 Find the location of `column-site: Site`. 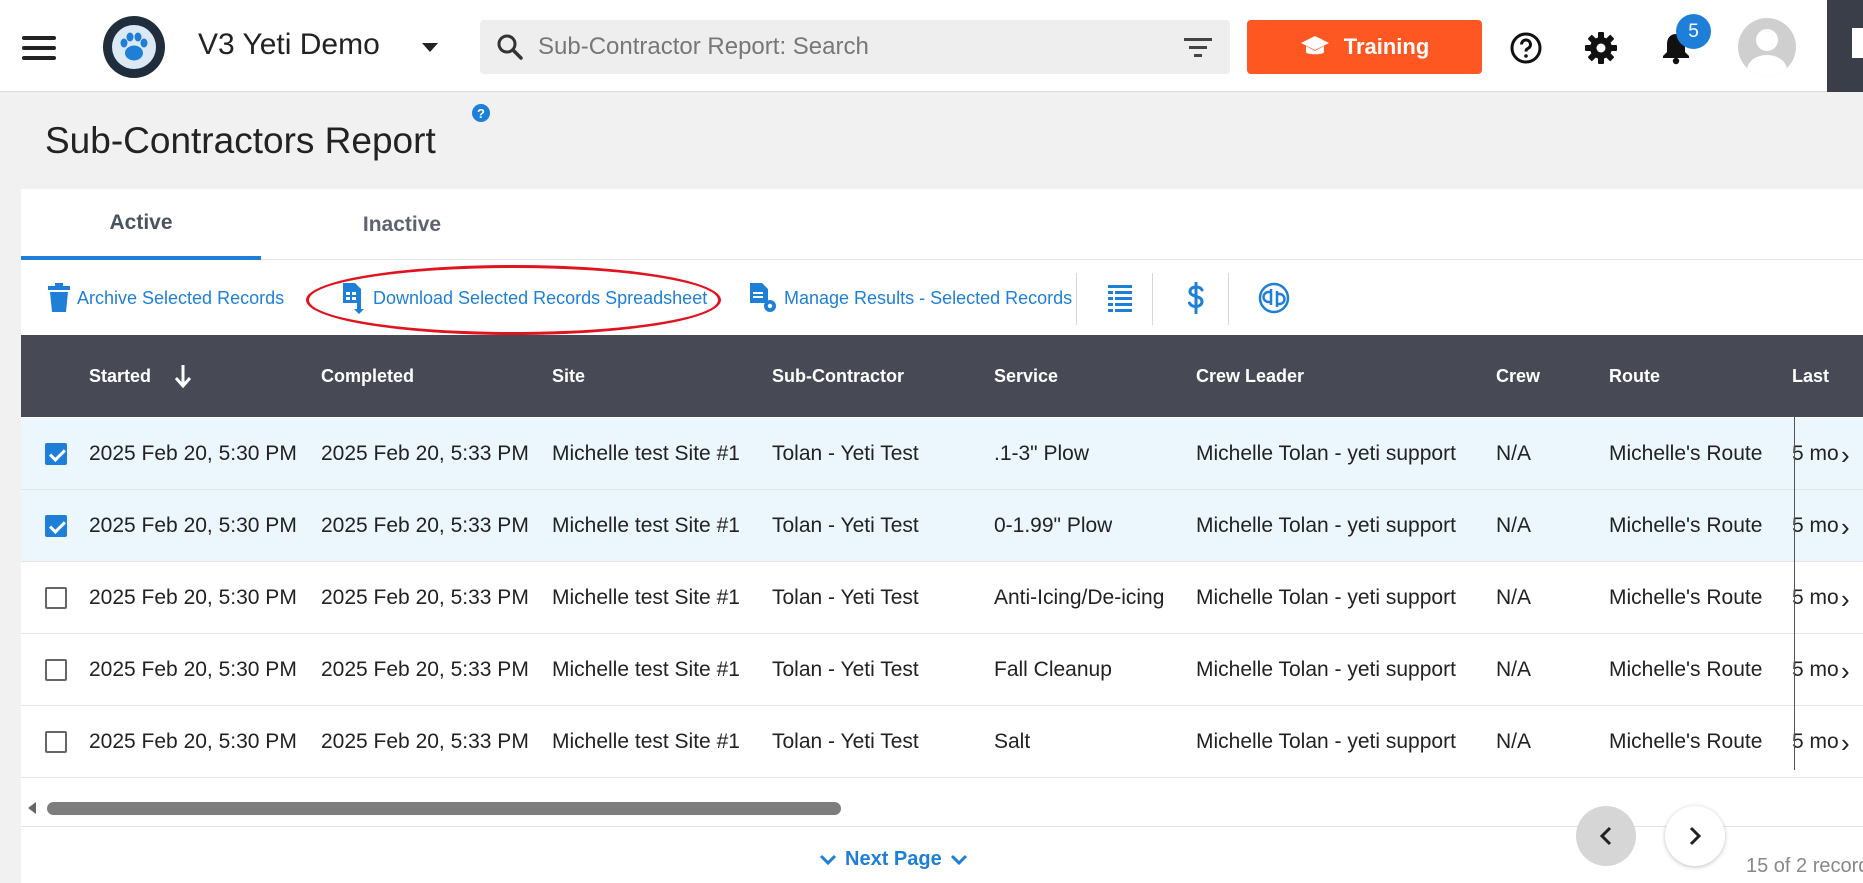

column-site: Site is located at coordinates (568, 376).